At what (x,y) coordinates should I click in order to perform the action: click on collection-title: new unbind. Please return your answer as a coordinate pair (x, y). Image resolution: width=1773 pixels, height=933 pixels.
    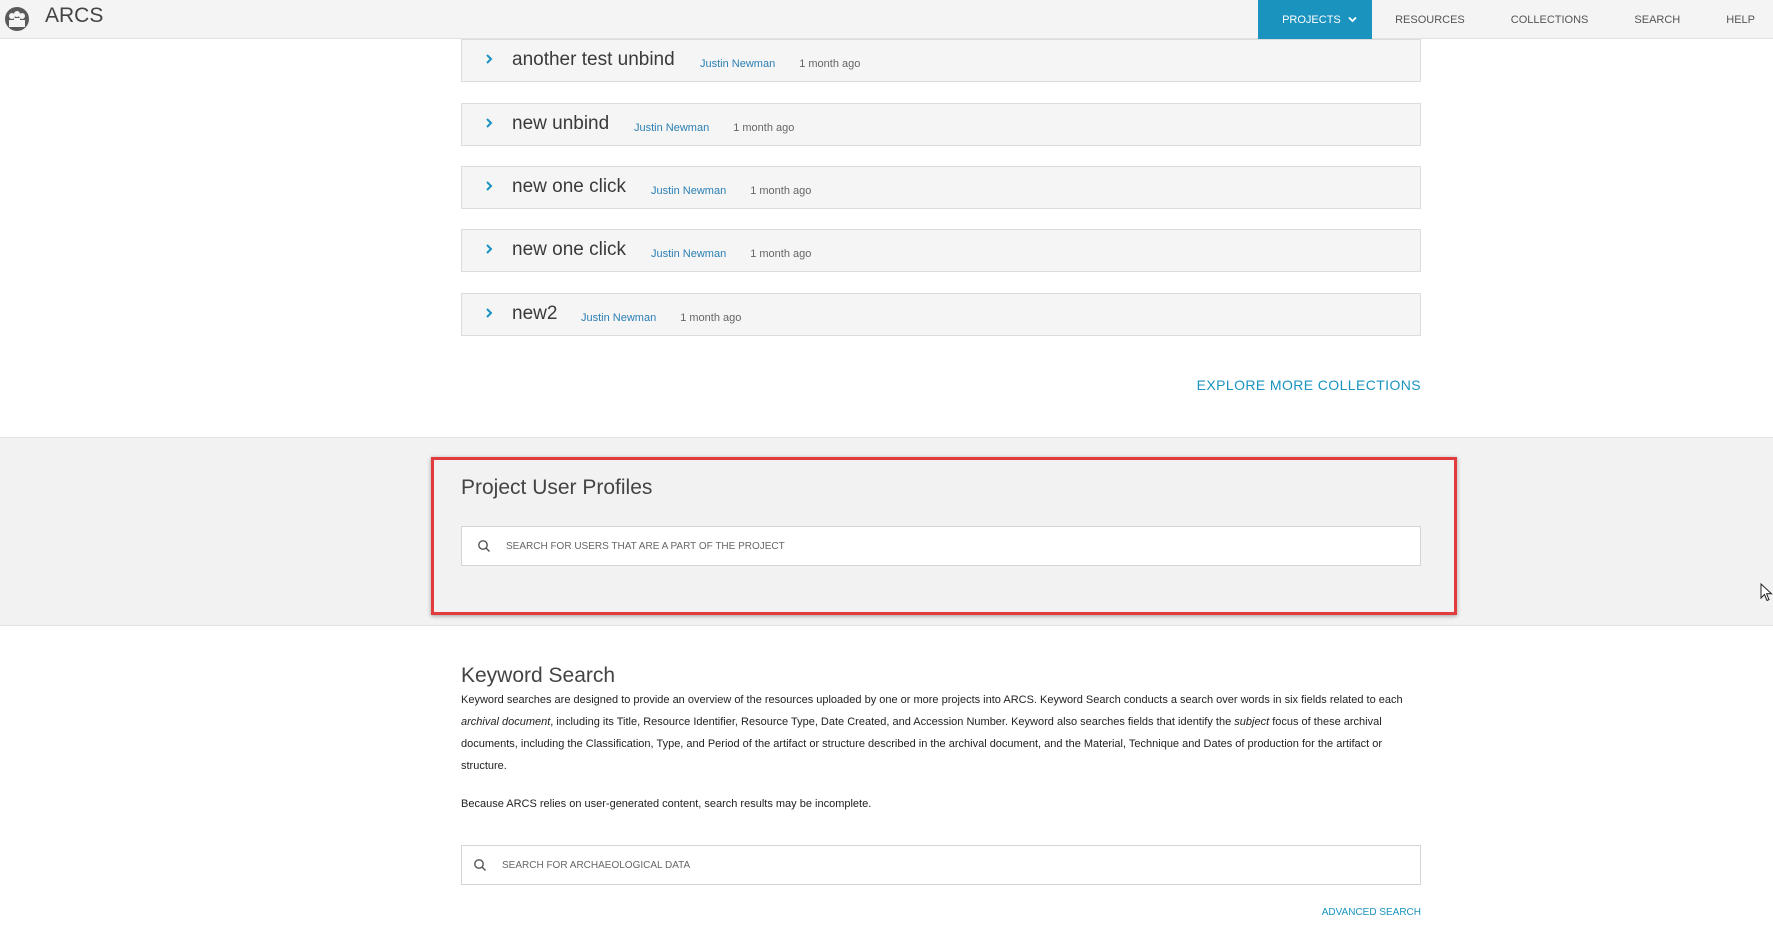
    Looking at the image, I should click on (560, 124).